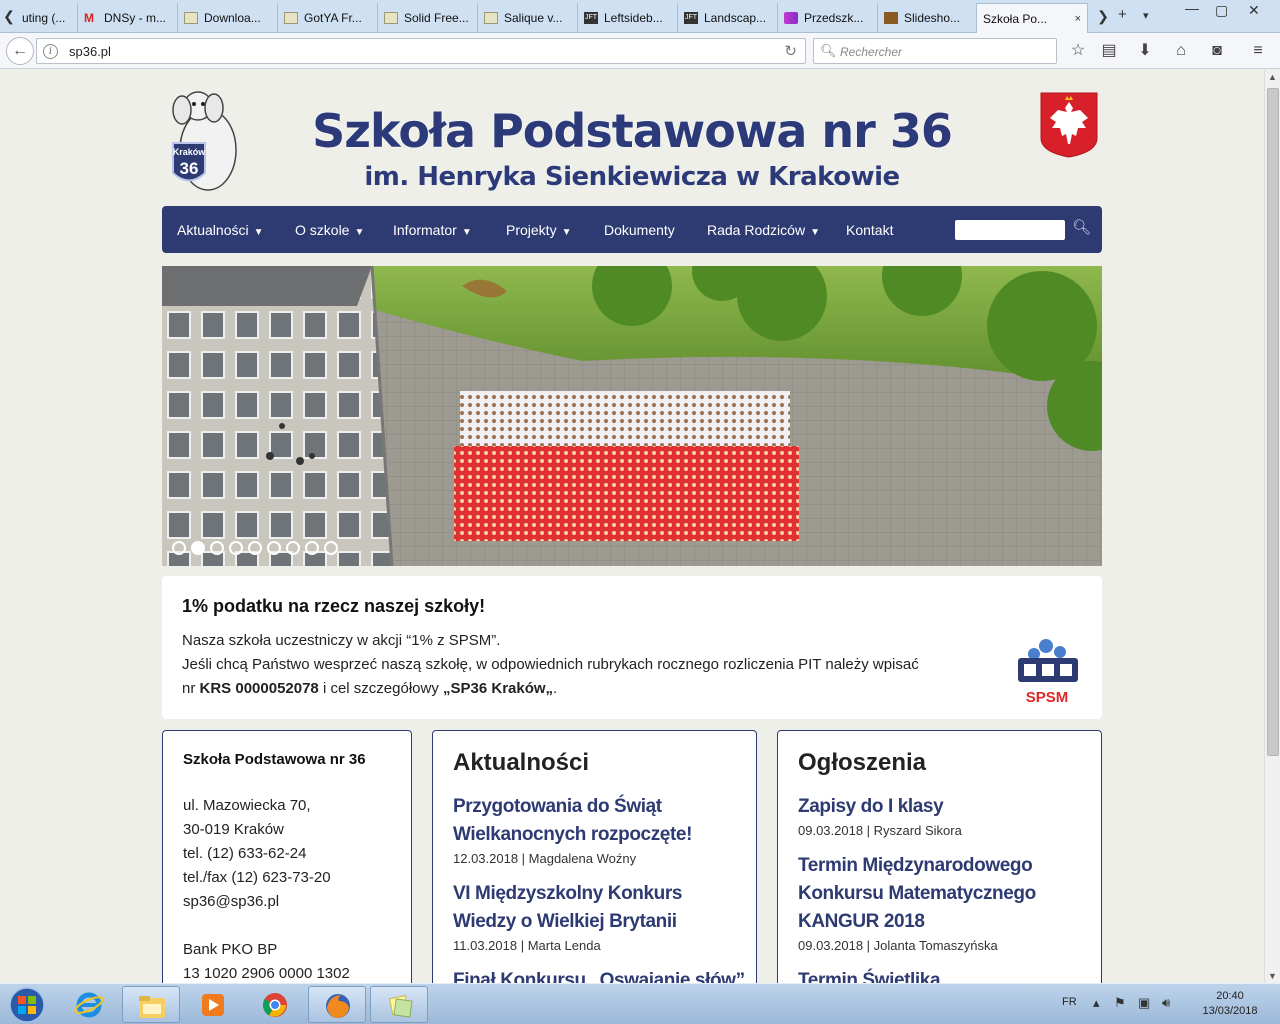  What do you see at coordinates (1192, 8) in the screenshot?
I see `minimize-window-icon: —` at bounding box center [1192, 8].